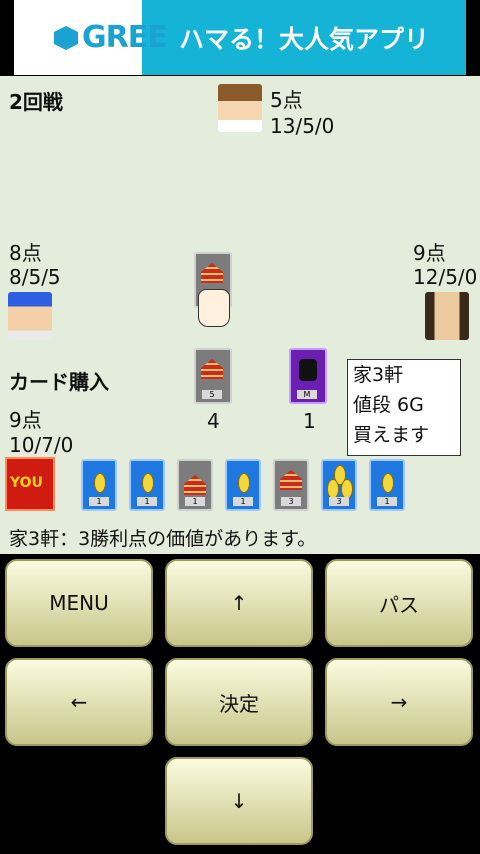  I want to click on supply-card-monster: M, so click(308, 376).